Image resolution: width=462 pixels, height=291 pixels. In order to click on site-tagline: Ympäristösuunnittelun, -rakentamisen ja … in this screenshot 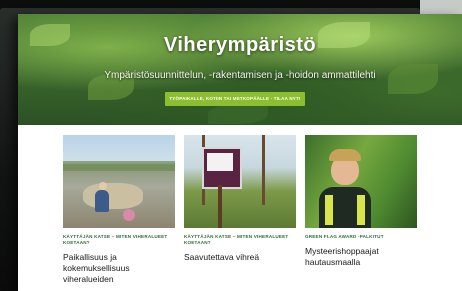, I will do `click(240, 75)`.